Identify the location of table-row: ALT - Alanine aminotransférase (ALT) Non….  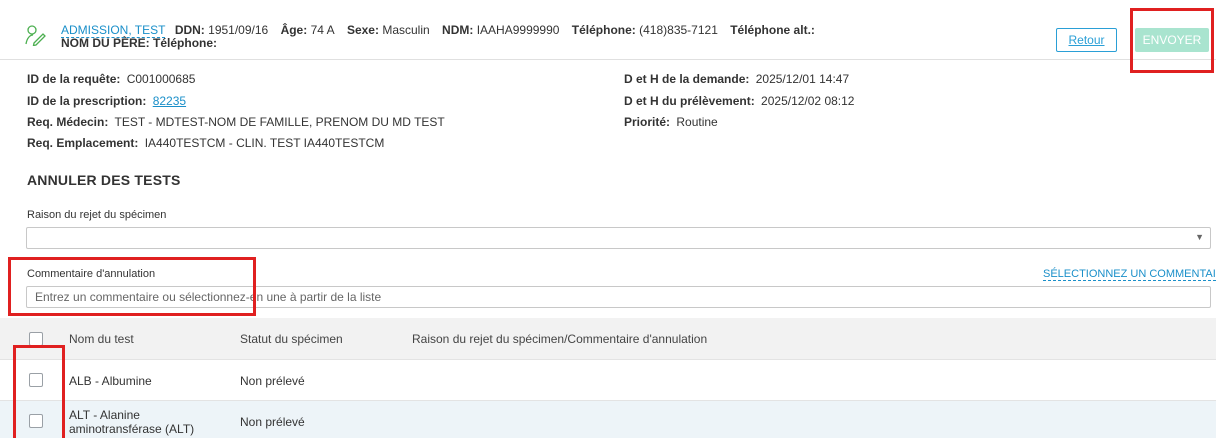
(608, 419).